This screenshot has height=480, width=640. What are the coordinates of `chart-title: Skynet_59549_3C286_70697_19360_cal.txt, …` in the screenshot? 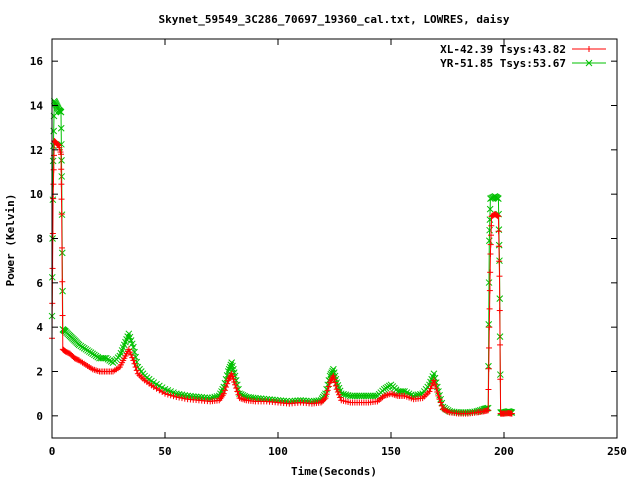 It's located at (334, 19).